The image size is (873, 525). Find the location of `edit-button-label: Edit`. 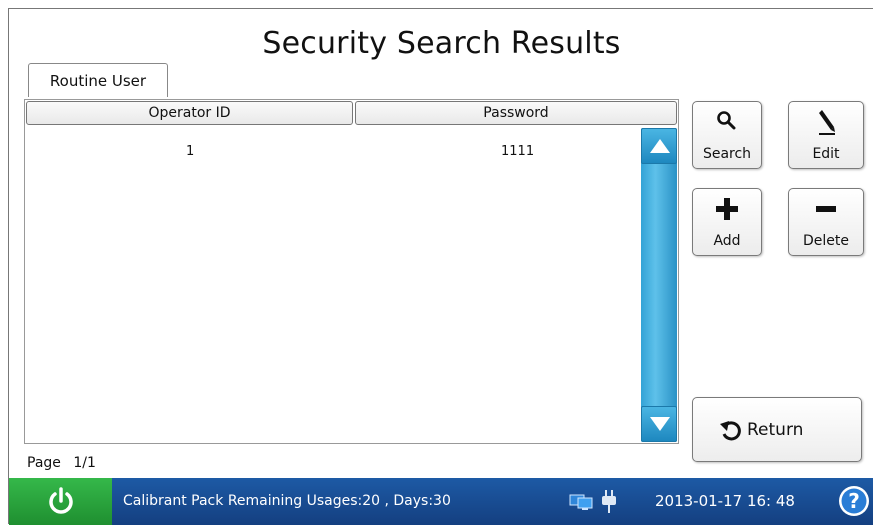

edit-button-label: Edit is located at coordinates (826, 154).